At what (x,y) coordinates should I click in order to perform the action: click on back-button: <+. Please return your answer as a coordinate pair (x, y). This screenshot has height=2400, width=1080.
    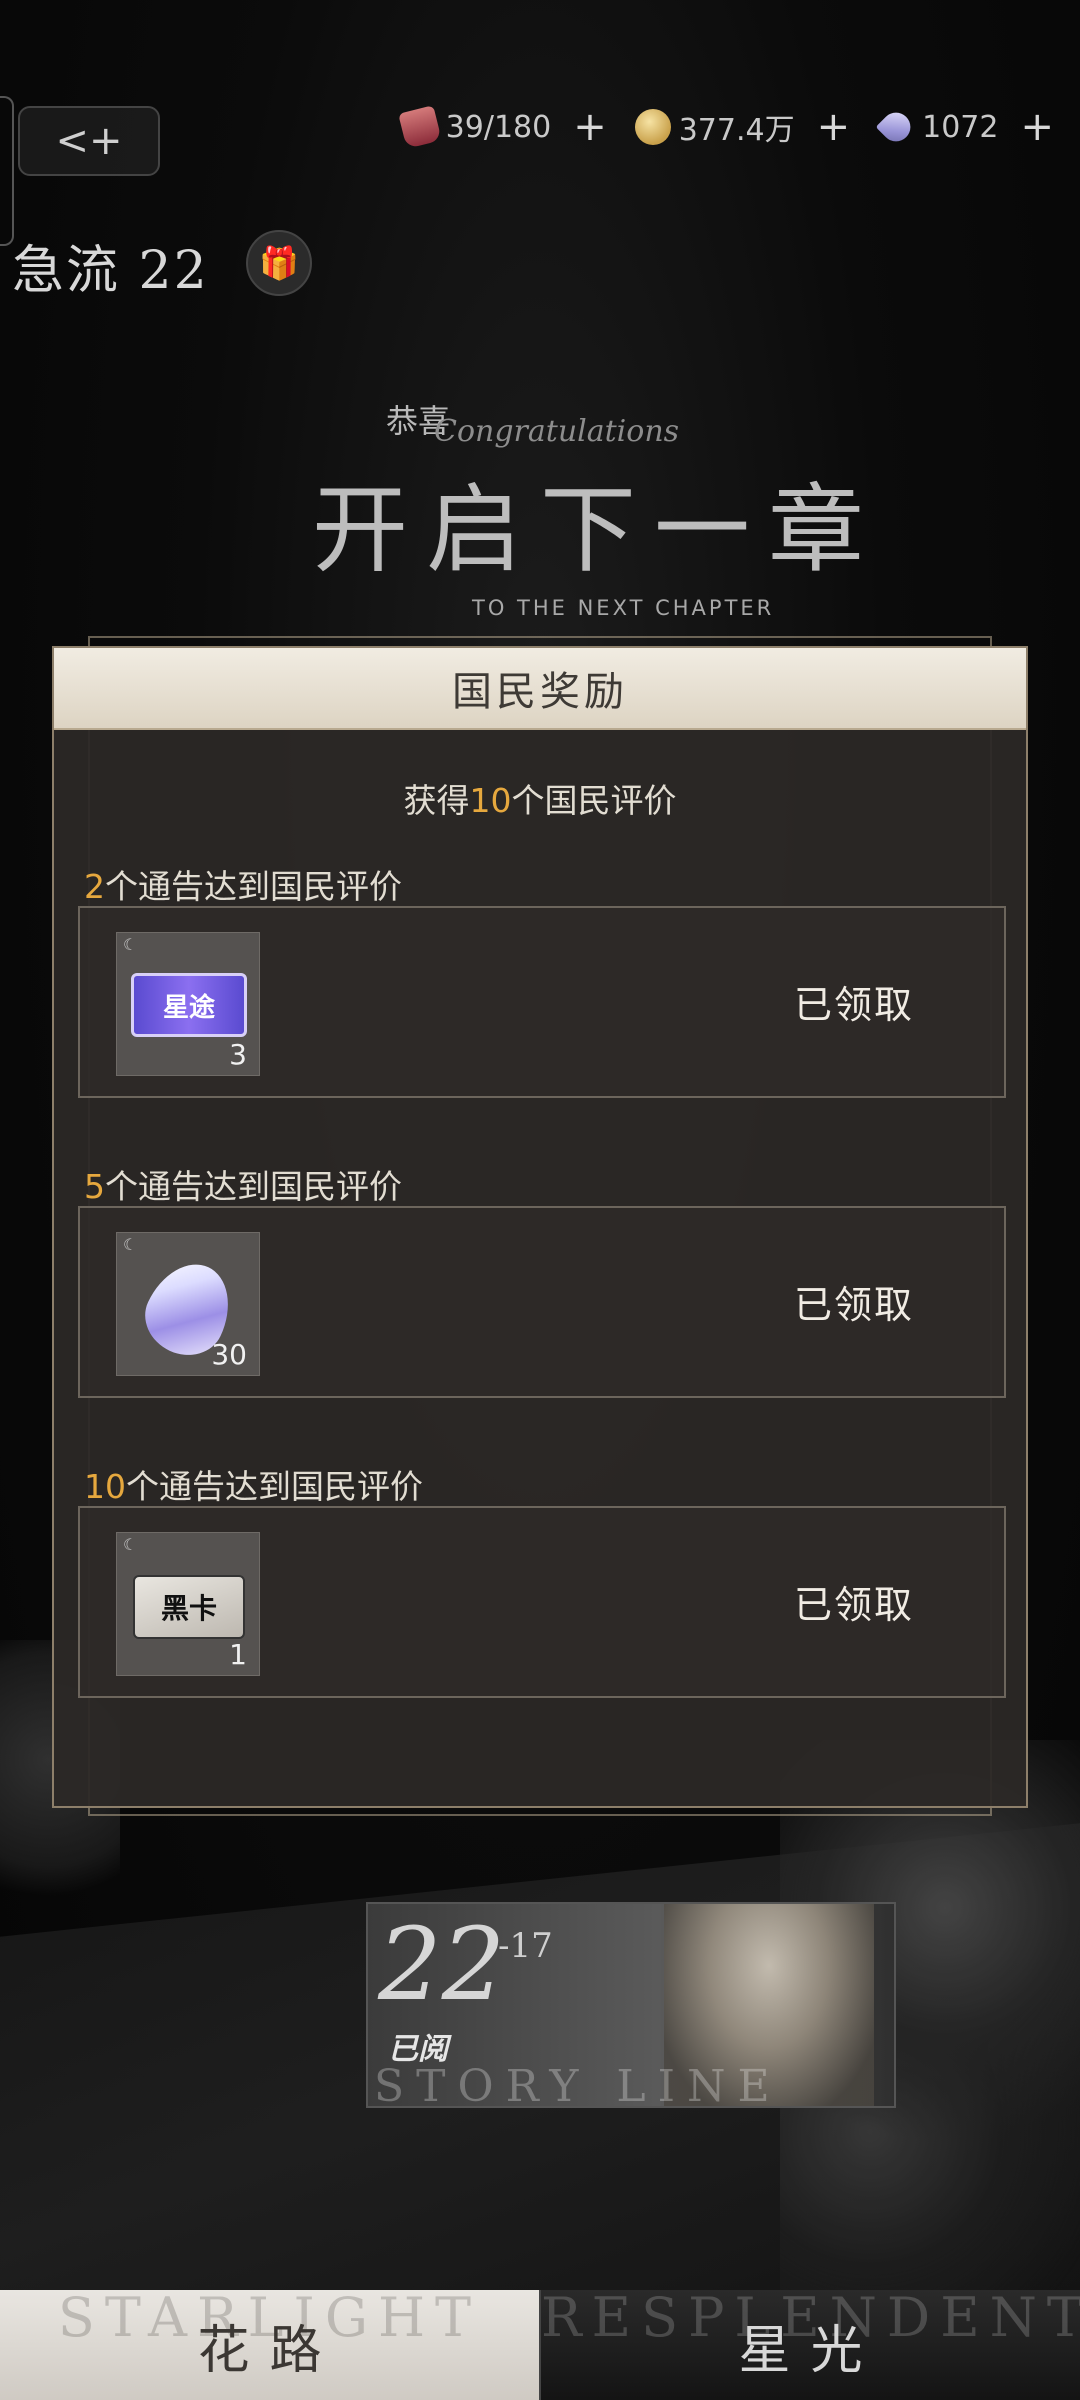
    Looking at the image, I should click on (89, 141).